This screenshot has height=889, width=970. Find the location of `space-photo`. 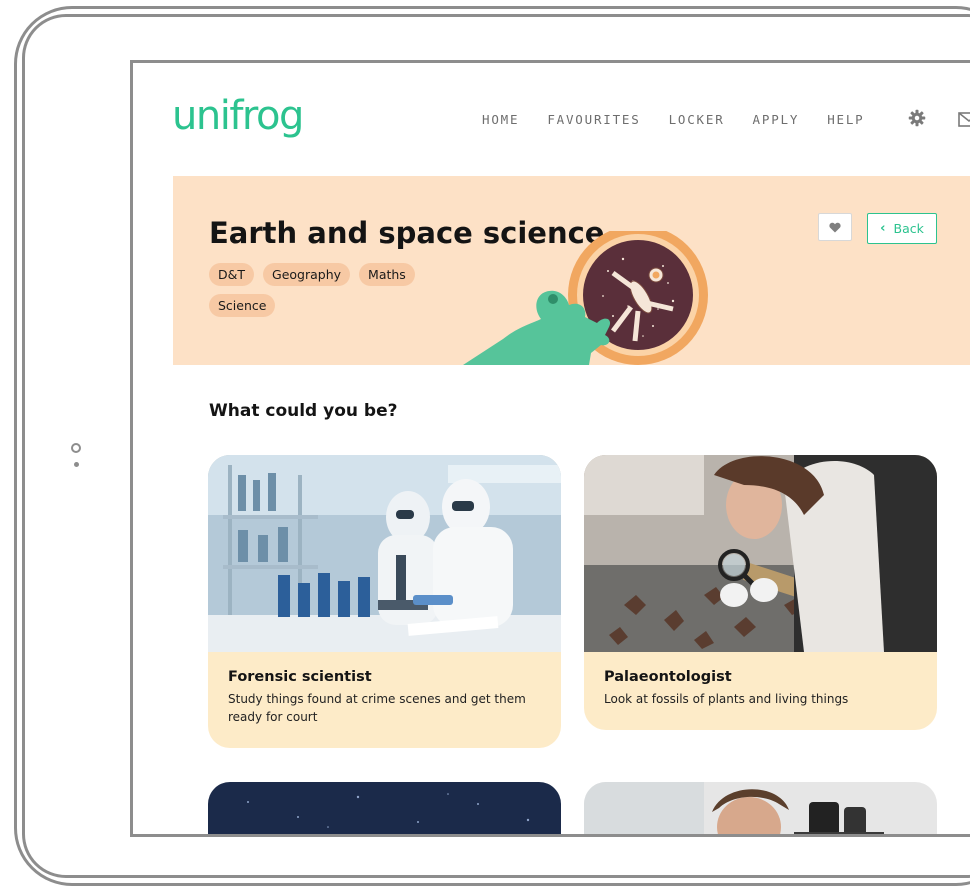

space-photo is located at coordinates (384, 808).